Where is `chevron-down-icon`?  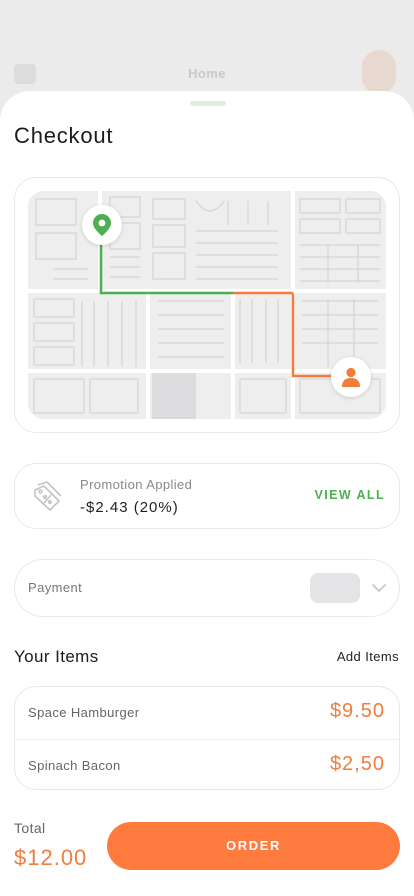
chevron-down-icon is located at coordinates (379, 588).